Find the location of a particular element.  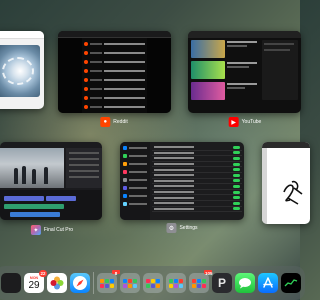

app-label-reddit: ● Reddit is located at coordinates (114, 122).